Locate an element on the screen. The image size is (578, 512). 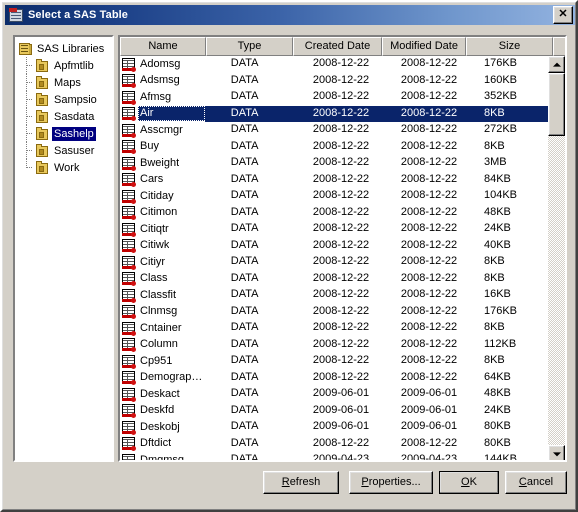
cell-size: 144KB is located at coordinates (500, 457).